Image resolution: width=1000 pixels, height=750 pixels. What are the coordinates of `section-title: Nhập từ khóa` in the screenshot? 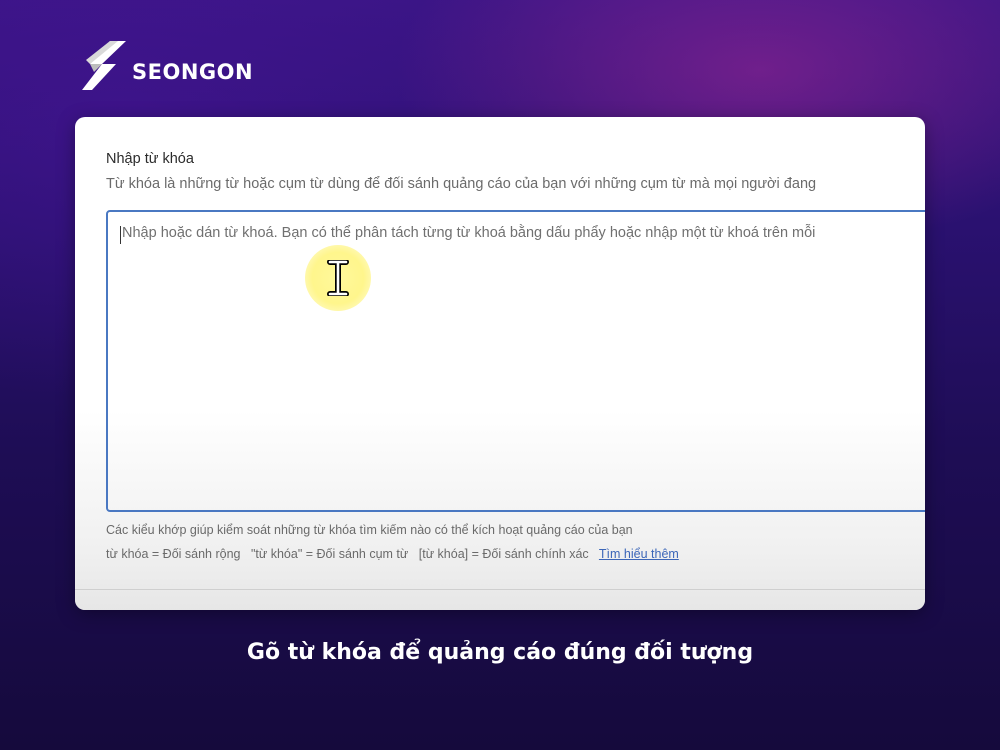 It's located at (150, 159).